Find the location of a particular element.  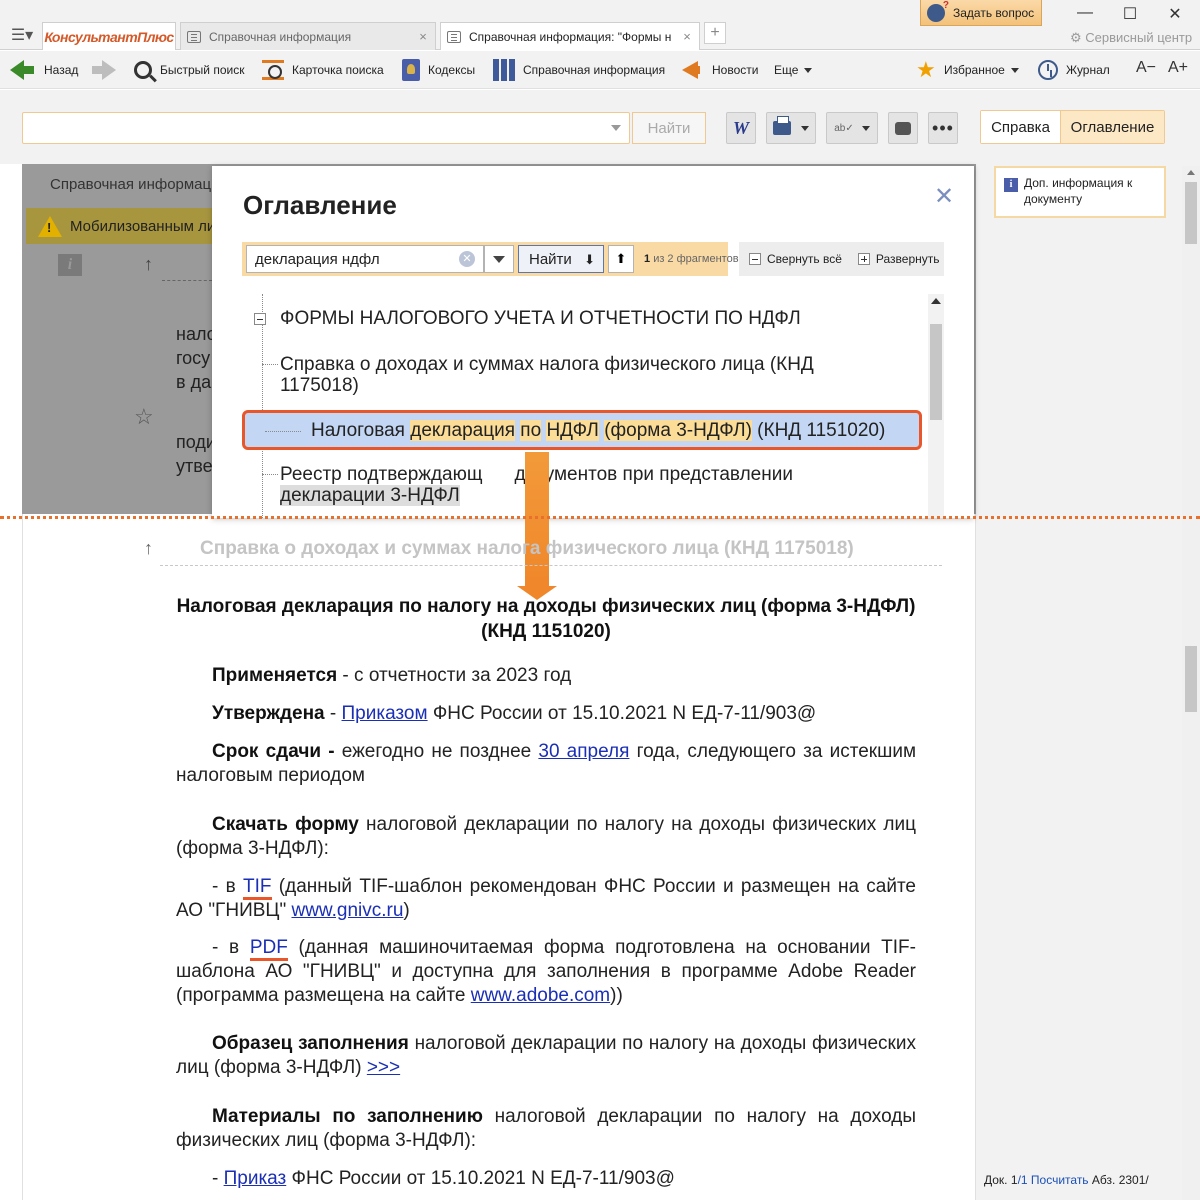

item-text: Налоговая is located at coordinates (361, 430).